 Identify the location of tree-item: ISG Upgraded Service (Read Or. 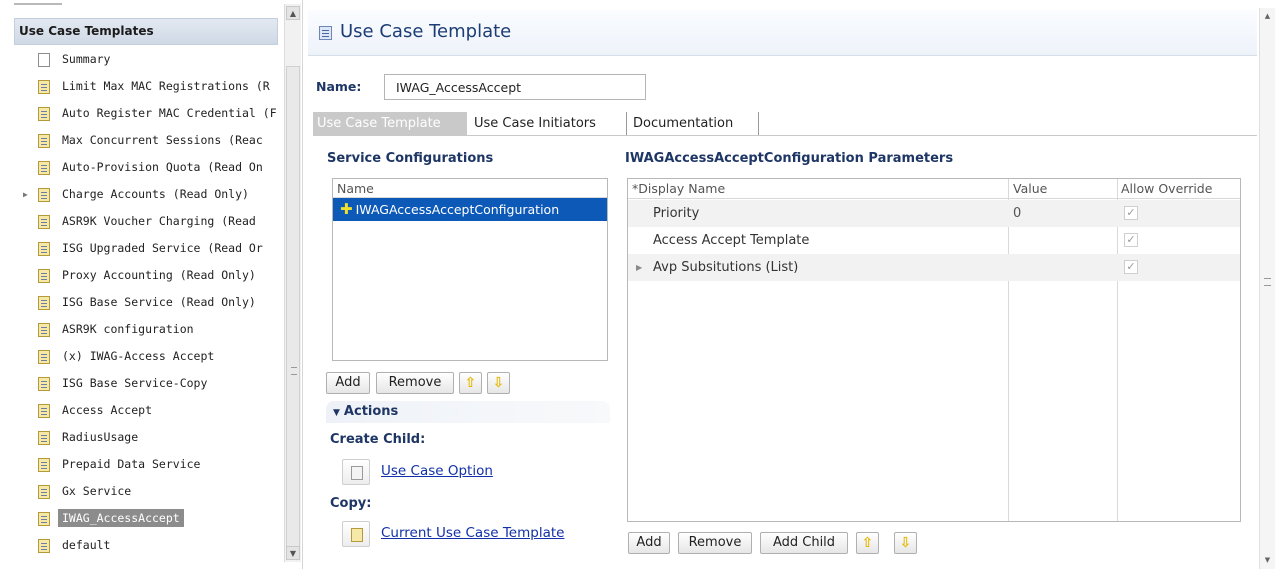
(151, 248).